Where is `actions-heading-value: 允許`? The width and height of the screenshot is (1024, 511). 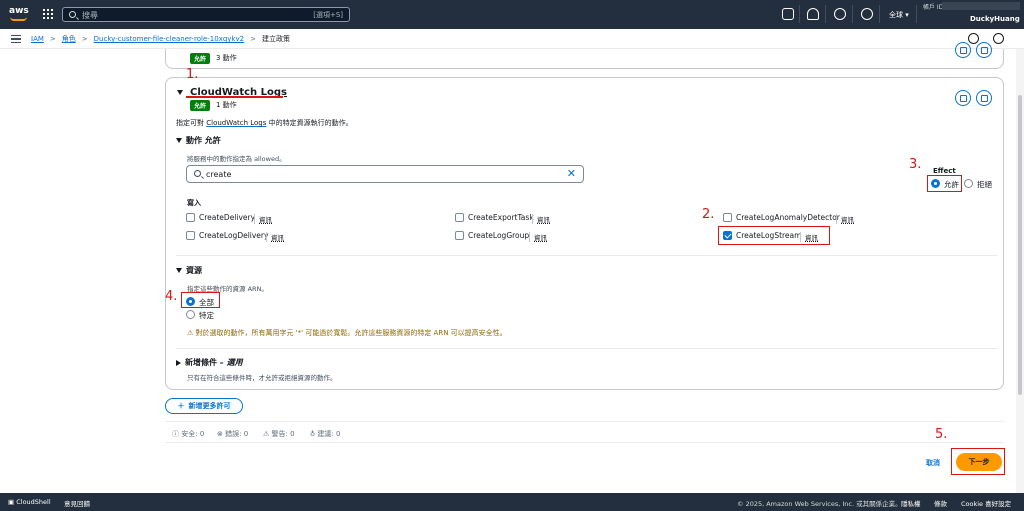
actions-heading-value: 允許 is located at coordinates (212, 140).